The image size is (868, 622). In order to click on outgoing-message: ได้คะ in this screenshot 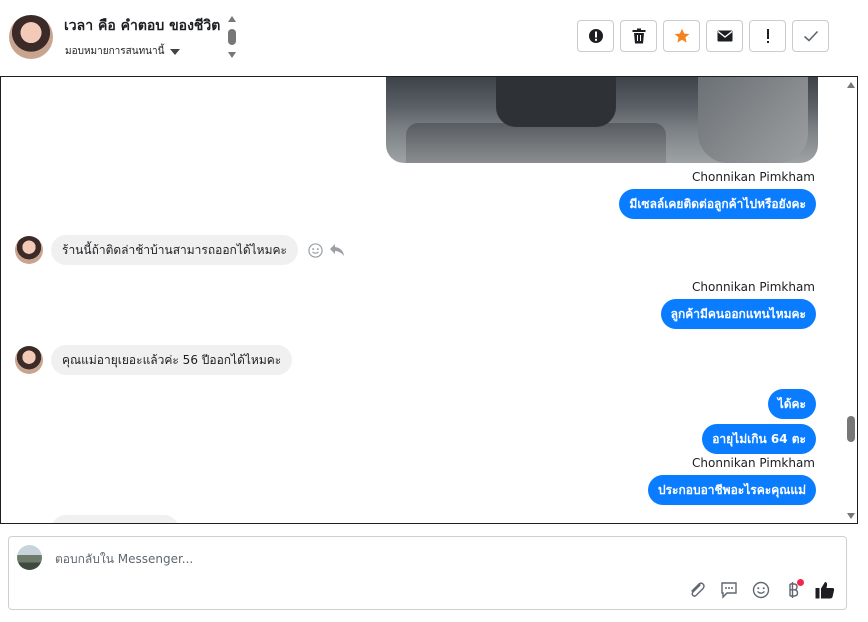, I will do `click(791, 404)`.